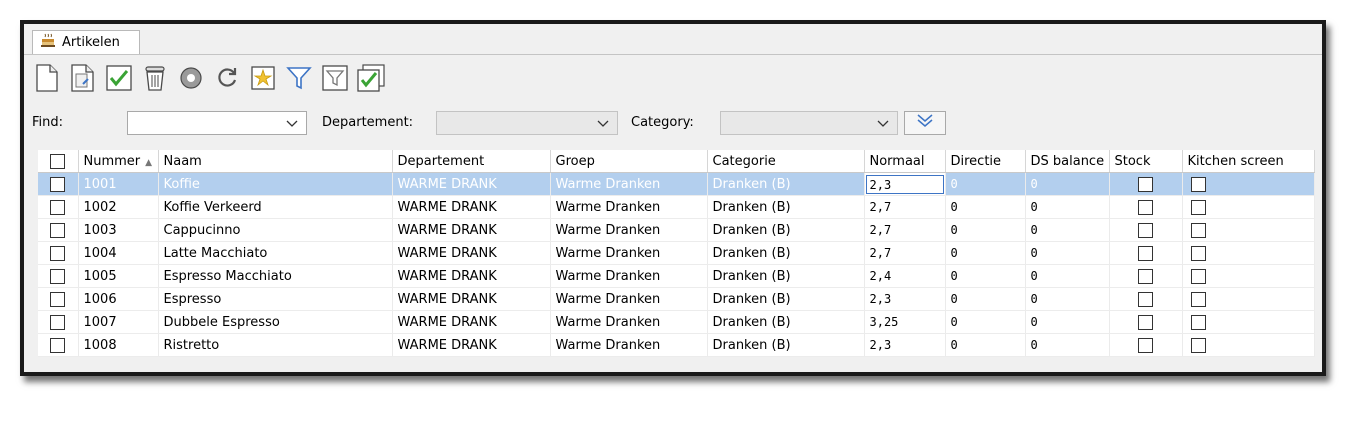 The image size is (1356, 422). I want to click on column-header-stock: Stock, so click(1146, 161).